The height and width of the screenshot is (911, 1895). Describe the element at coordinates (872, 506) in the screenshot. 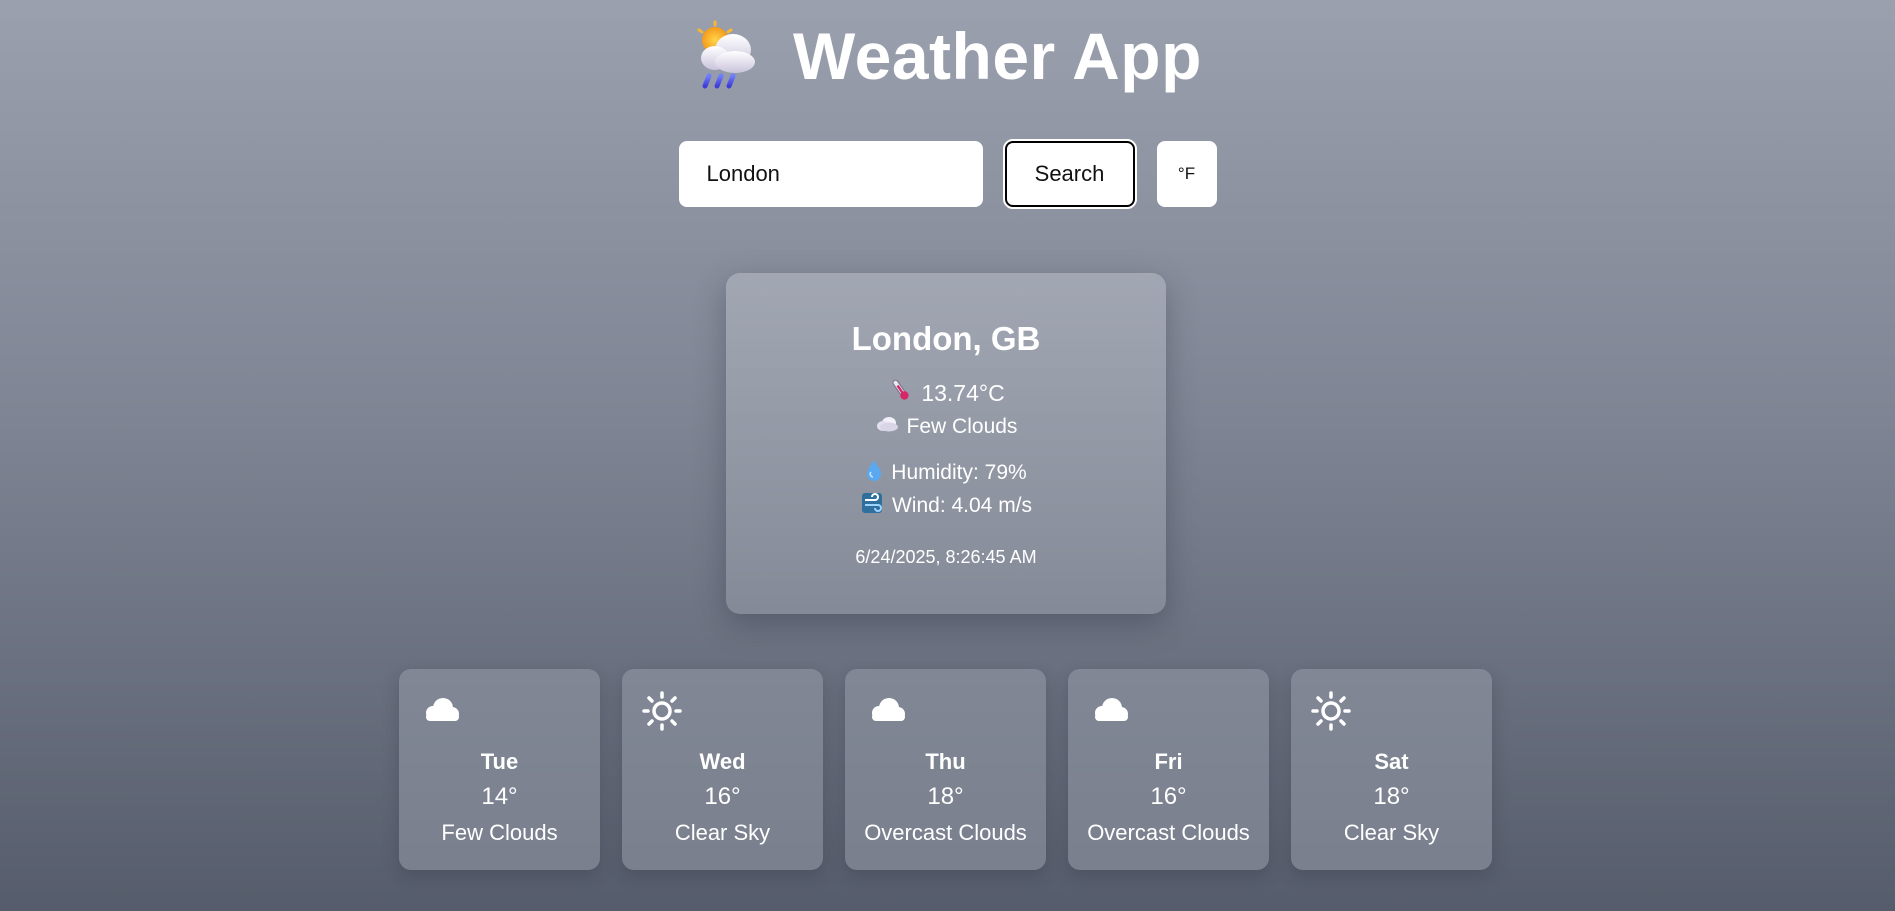

I see `wind-icon` at that location.